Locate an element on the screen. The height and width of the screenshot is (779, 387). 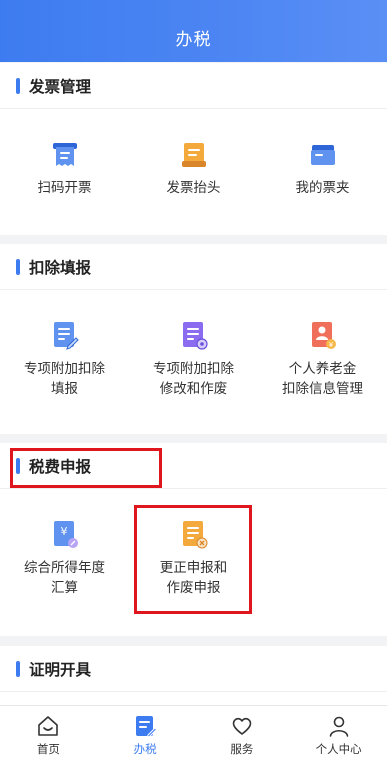
annual-settlement-item: ¥ 综合所得年度 汇算 is located at coordinates (64, 558).